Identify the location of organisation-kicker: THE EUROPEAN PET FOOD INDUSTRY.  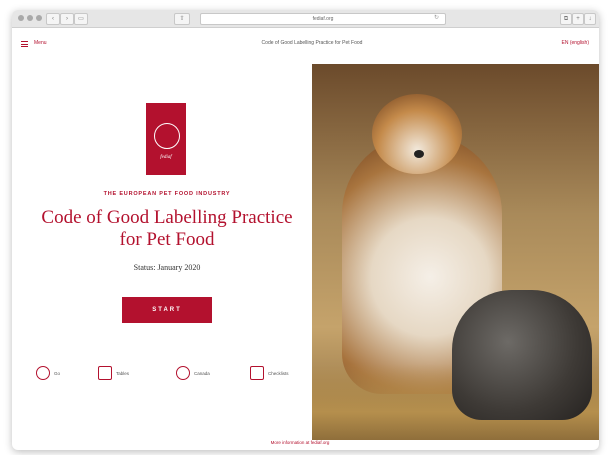
(167, 194).